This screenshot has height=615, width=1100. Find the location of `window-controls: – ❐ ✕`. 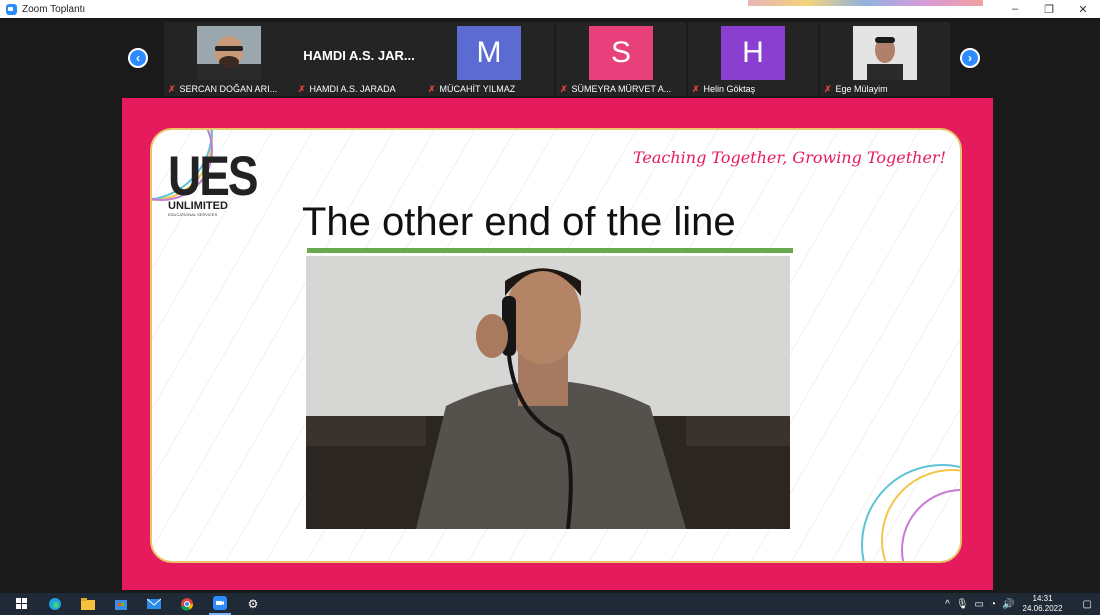

window-controls: – ❐ ✕ is located at coordinates (1049, 9).